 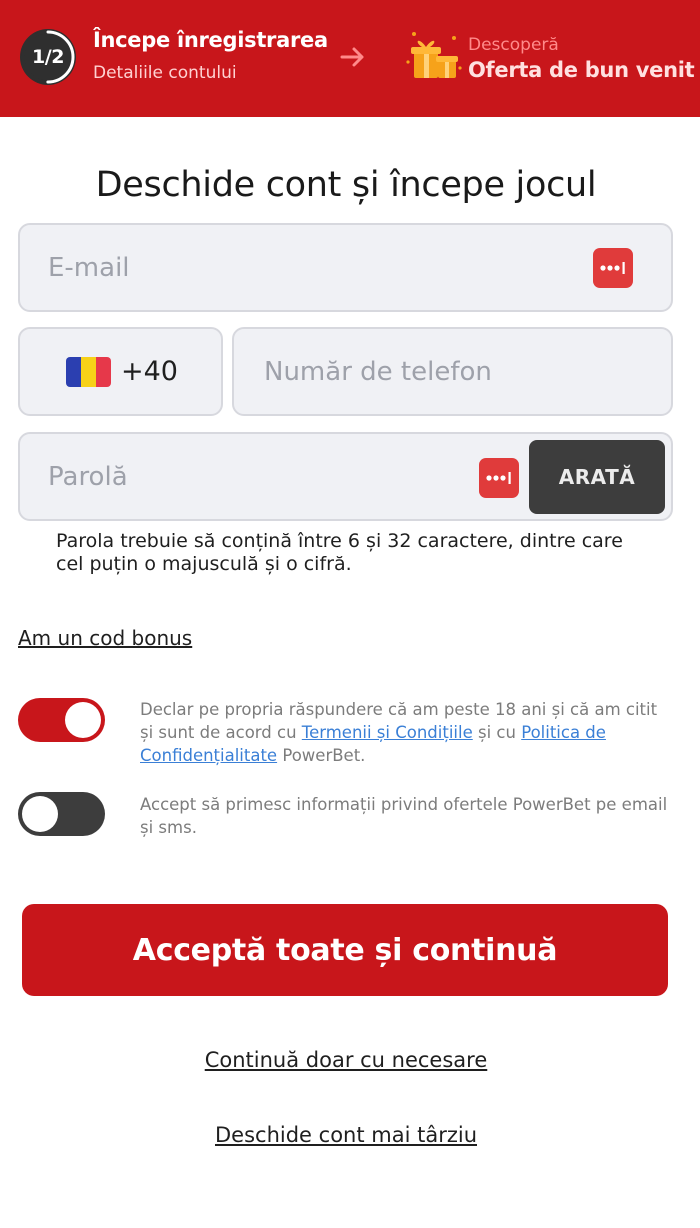 What do you see at coordinates (346, 185) in the screenshot?
I see `form-title: Deschide cont și începe jocul` at bounding box center [346, 185].